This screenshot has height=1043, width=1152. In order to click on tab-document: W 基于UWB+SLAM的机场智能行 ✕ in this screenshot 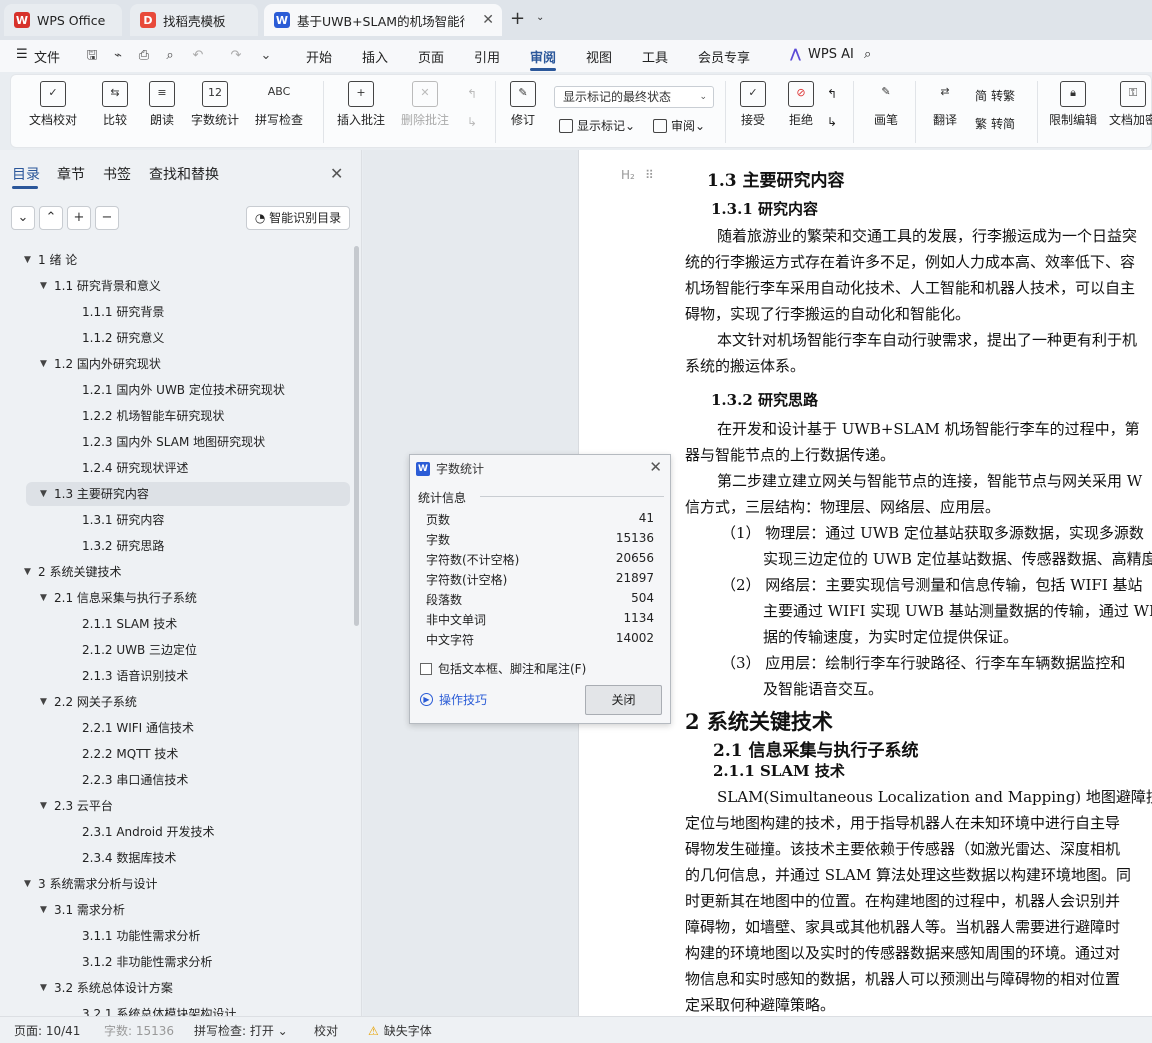, I will do `click(383, 20)`.